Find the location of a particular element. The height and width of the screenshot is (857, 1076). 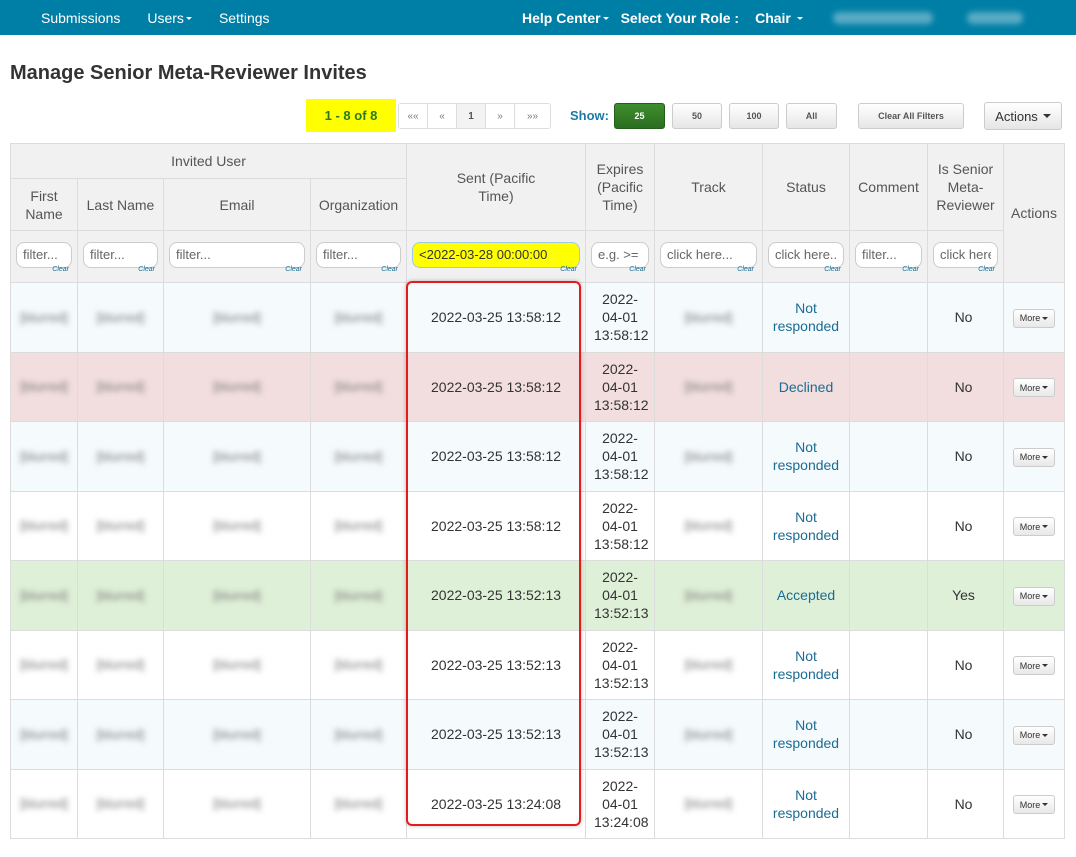

col-header-organization: Organization is located at coordinates (358, 204).